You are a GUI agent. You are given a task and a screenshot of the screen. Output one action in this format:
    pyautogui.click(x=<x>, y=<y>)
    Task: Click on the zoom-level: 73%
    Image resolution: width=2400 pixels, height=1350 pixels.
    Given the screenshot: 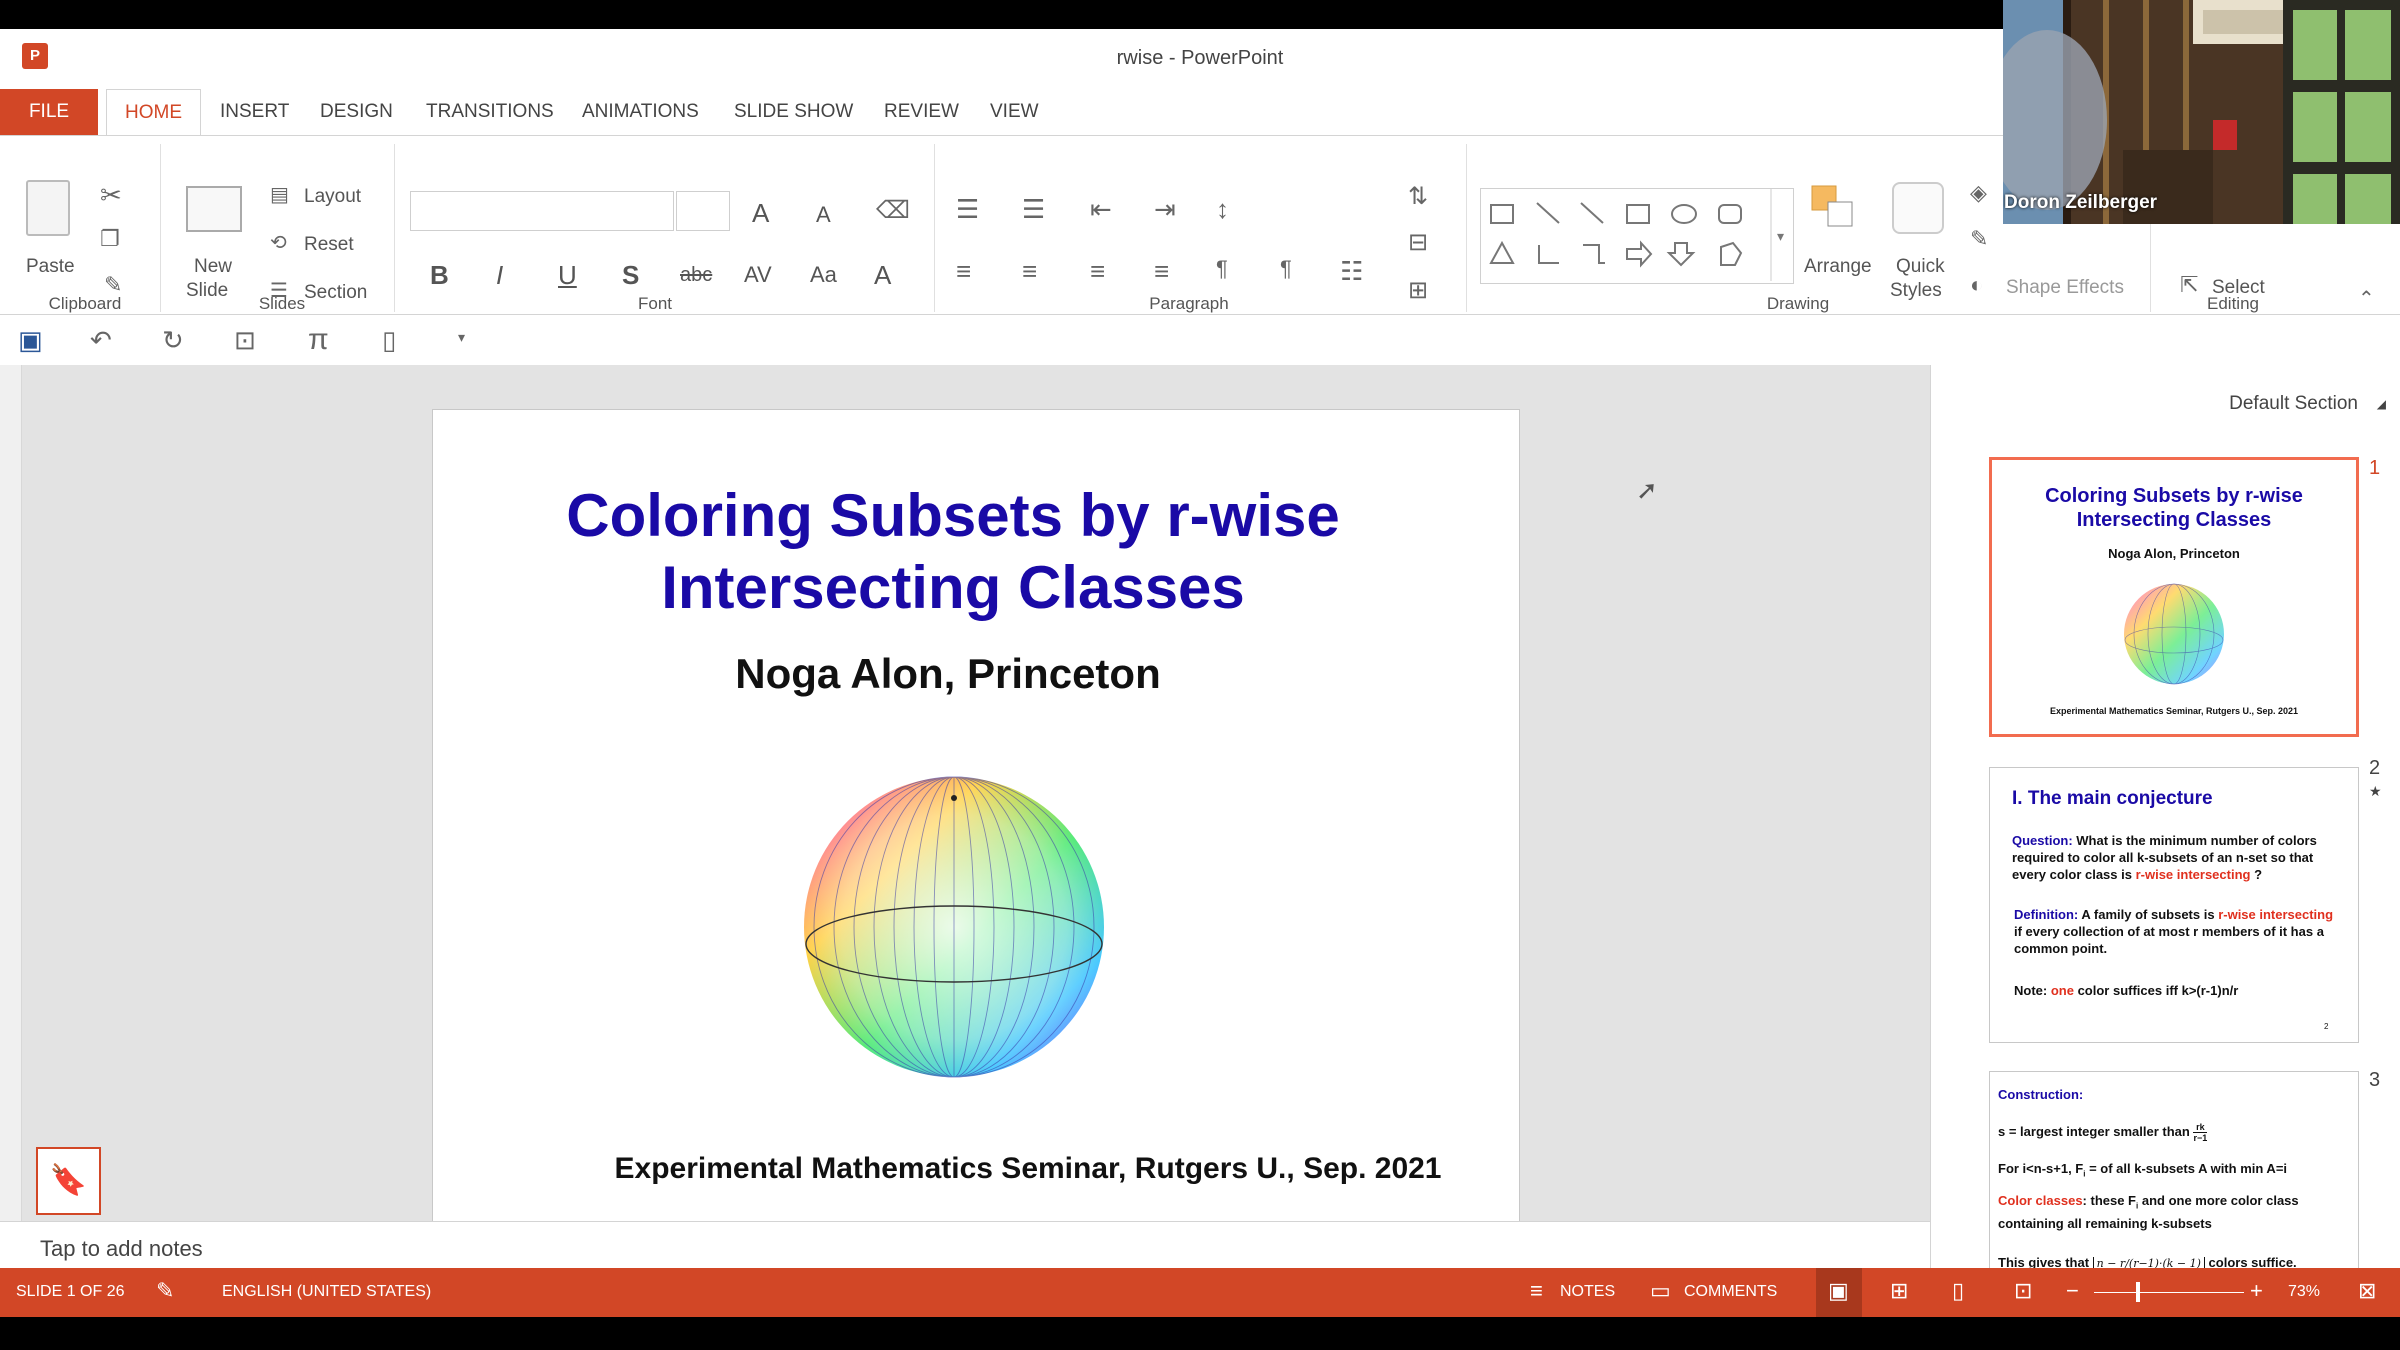 What is the action you would take?
    pyautogui.click(x=2304, y=1292)
    